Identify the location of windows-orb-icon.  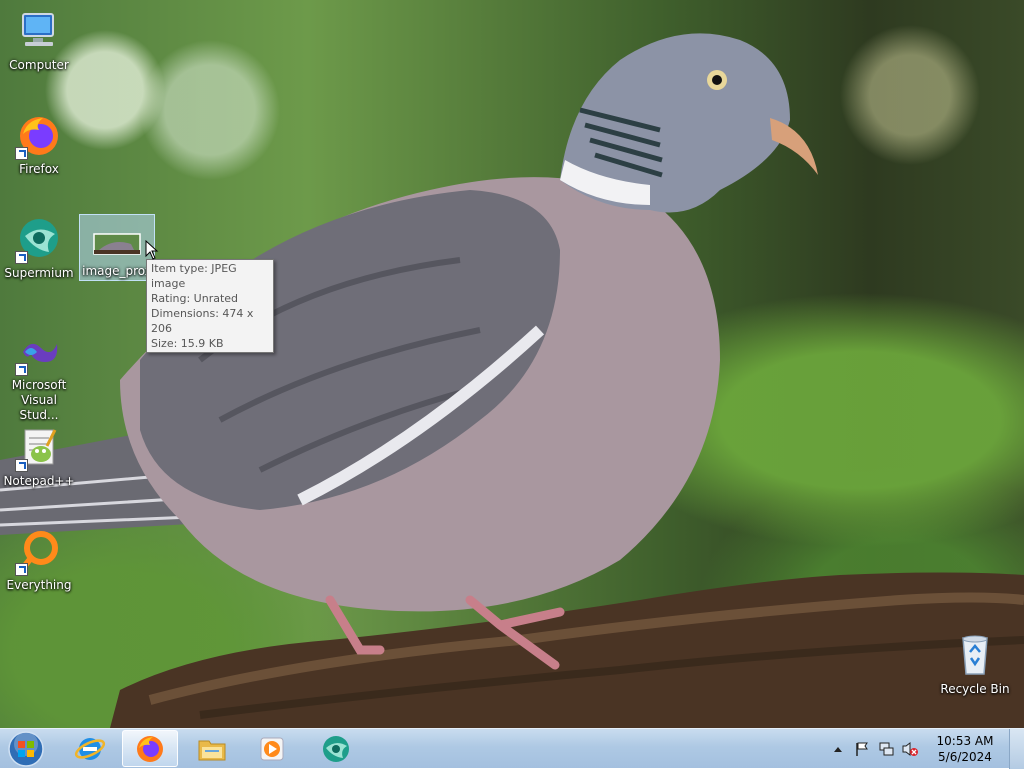
(26, 749).